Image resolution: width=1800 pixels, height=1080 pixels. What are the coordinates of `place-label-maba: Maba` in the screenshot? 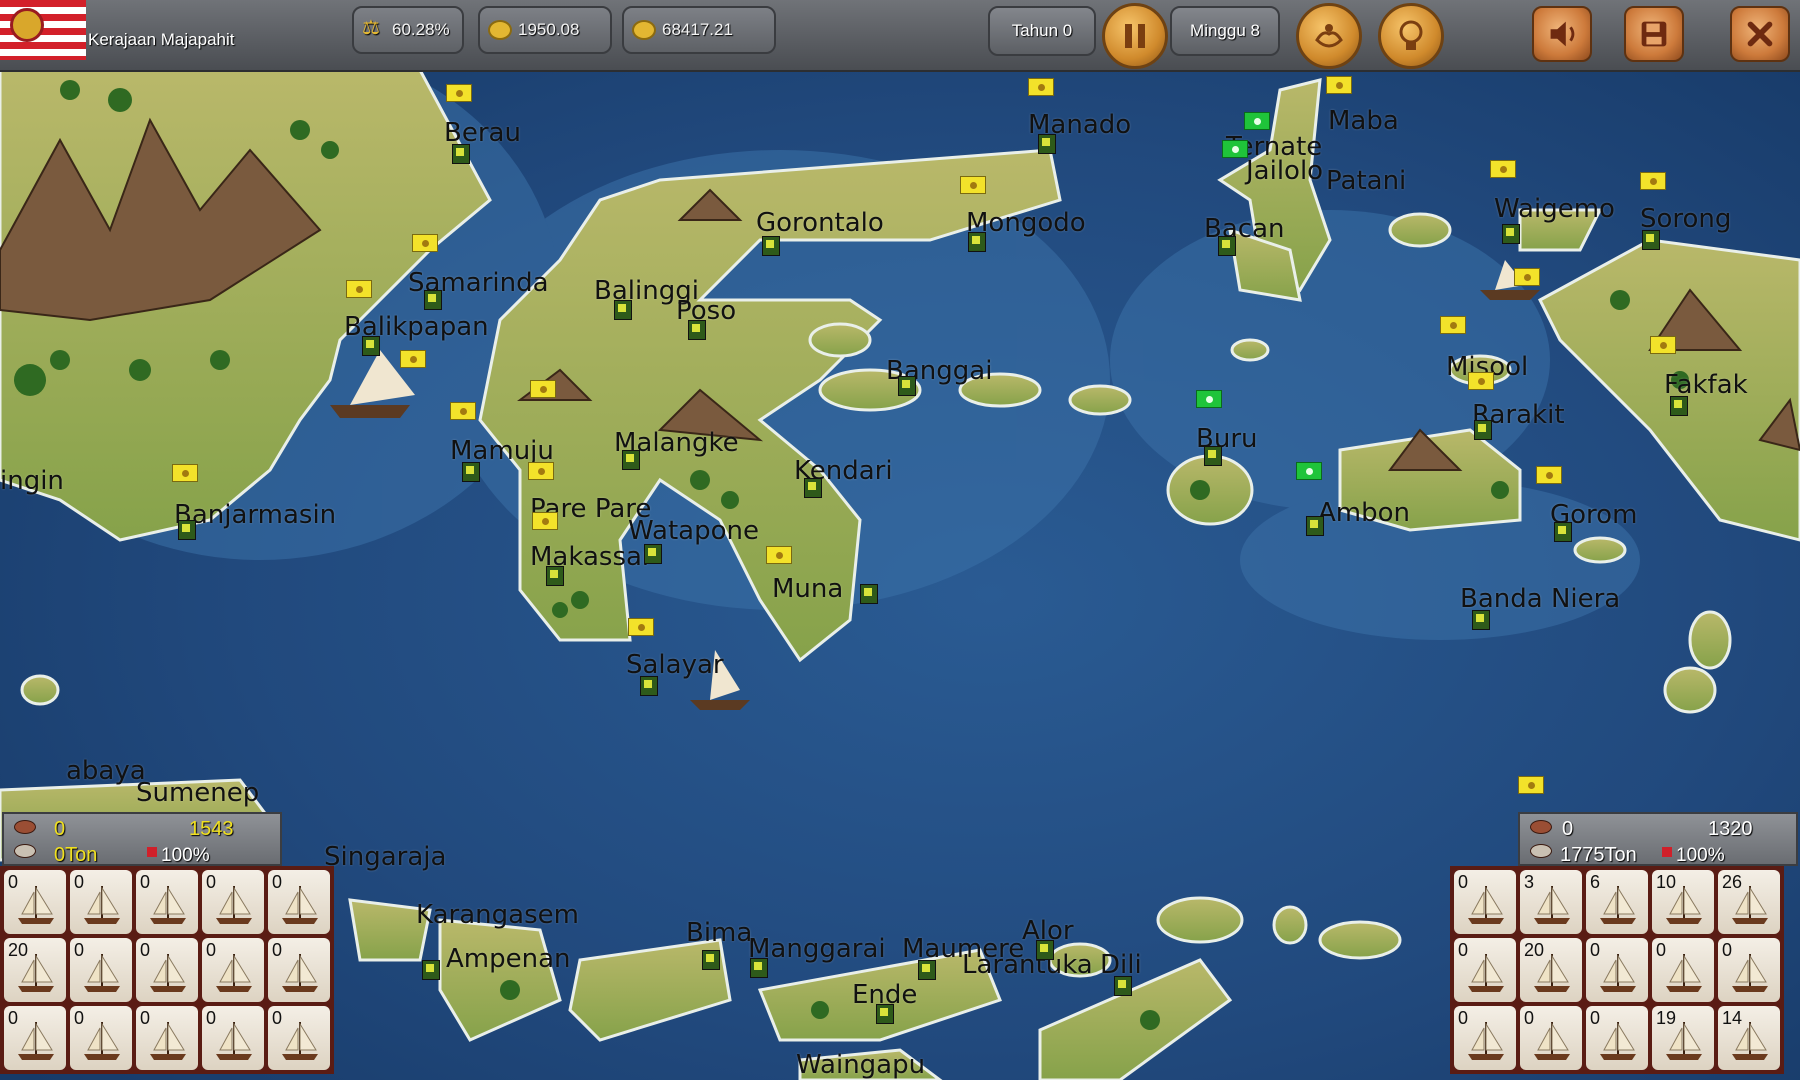 It's located at (1363, 121).